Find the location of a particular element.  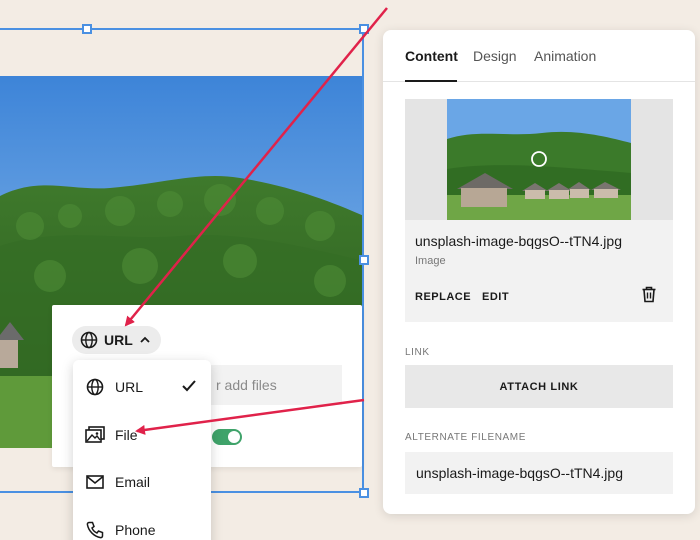

alternate-filename-label: ALTERNATE FILENAME is located at coordinates (466, 437).